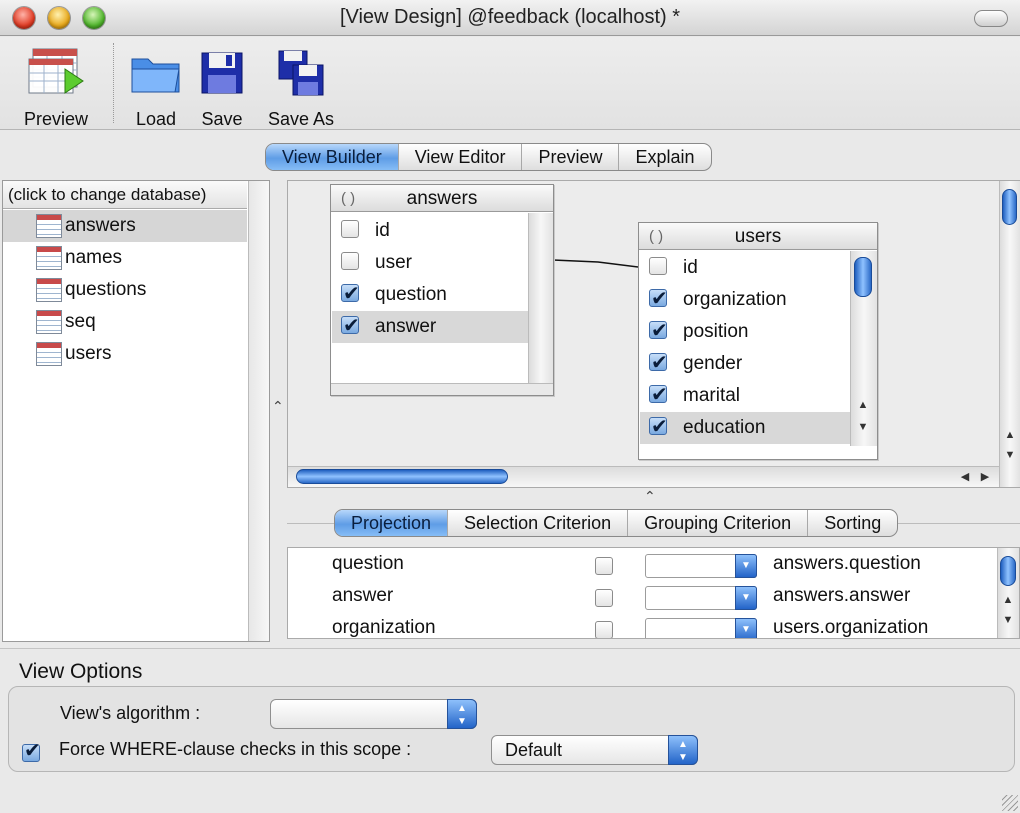 This screenshot has width=1020, height=813. Describe the element at coordinates (332, 157) in the screenshot. I see `tab-view-builder: View Builder` at that location.